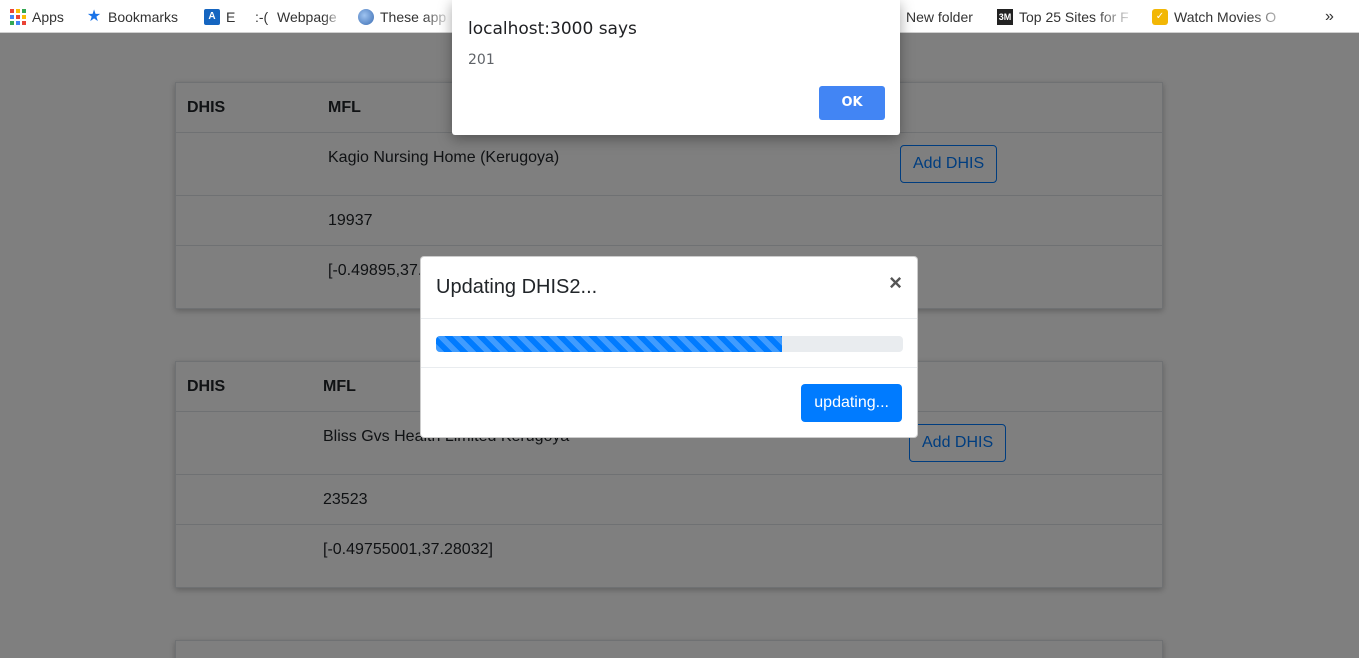 Image resolution: width=1359 pixels, height=658 pixels. Describe the element at coordinates (1005, 16) in the screenshot. I see `3m-icon: 3M` at that location.